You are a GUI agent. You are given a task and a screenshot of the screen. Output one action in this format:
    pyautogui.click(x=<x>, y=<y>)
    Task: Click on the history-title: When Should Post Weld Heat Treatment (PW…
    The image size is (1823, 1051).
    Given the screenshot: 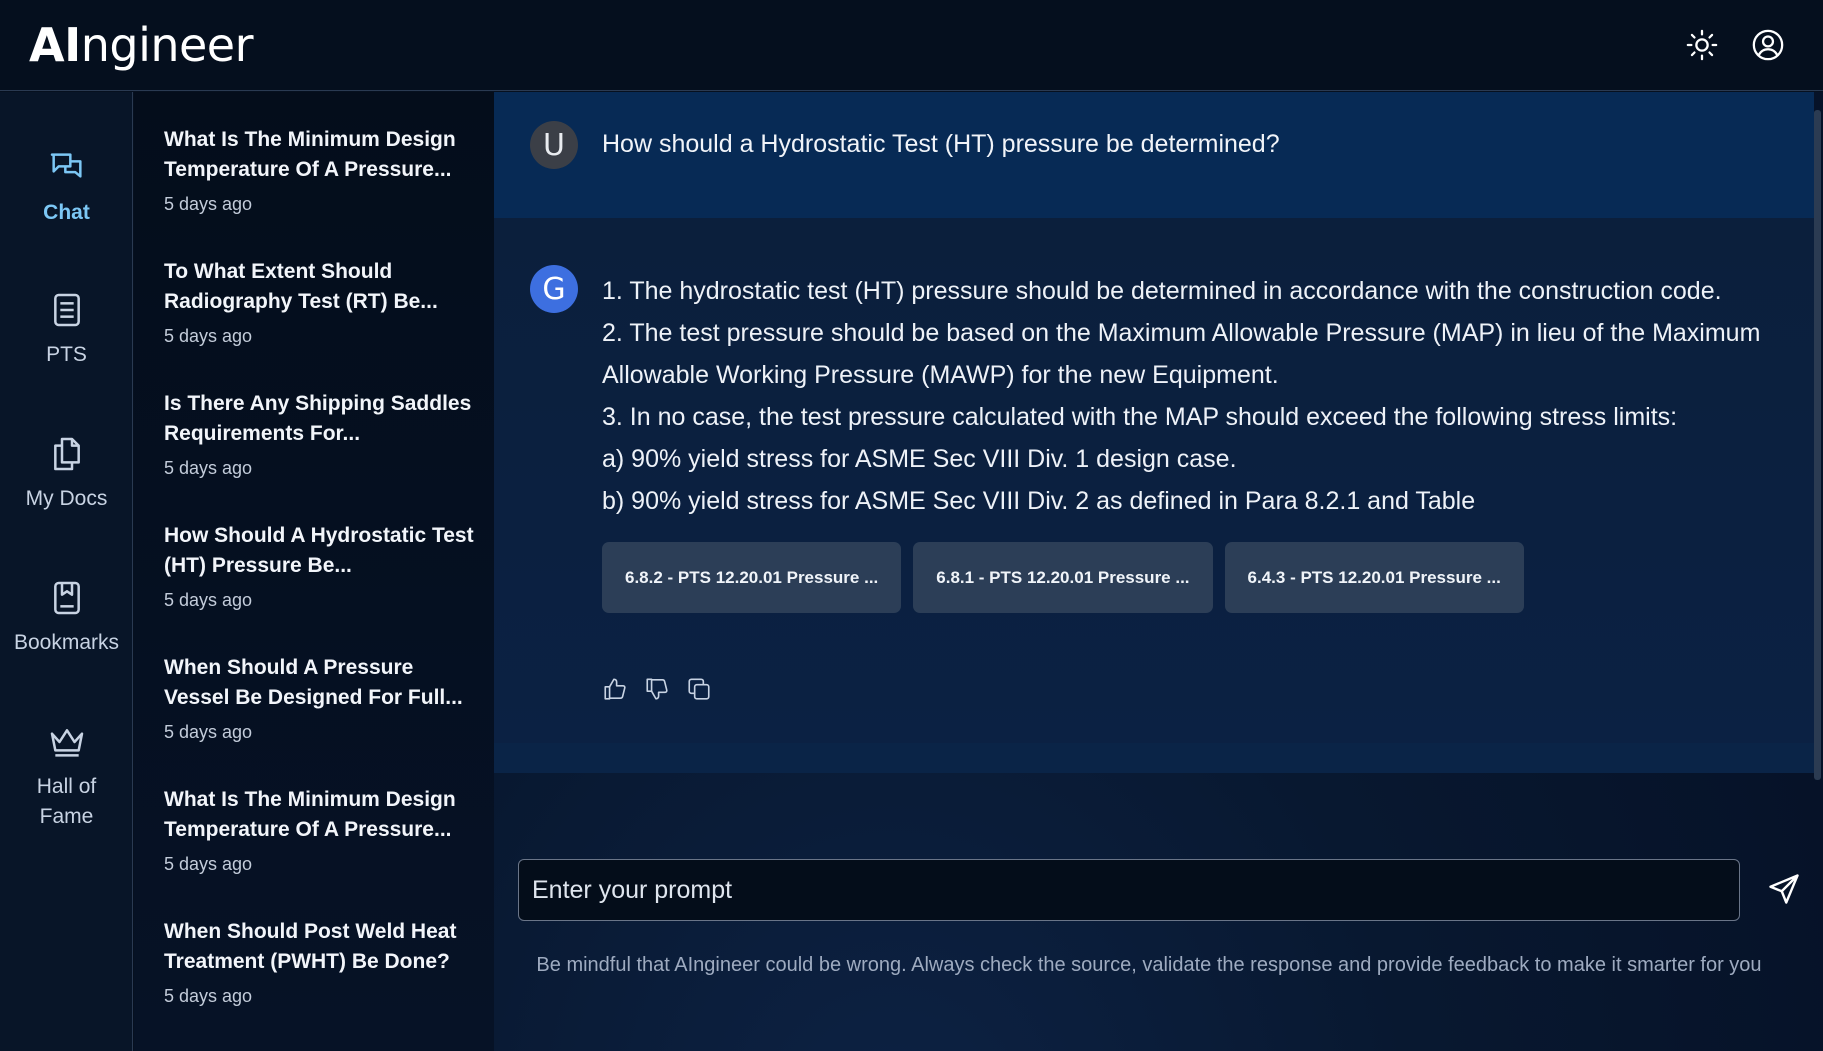 What is the action you would take?
    pyautogui.click(x=310, y=946)
    